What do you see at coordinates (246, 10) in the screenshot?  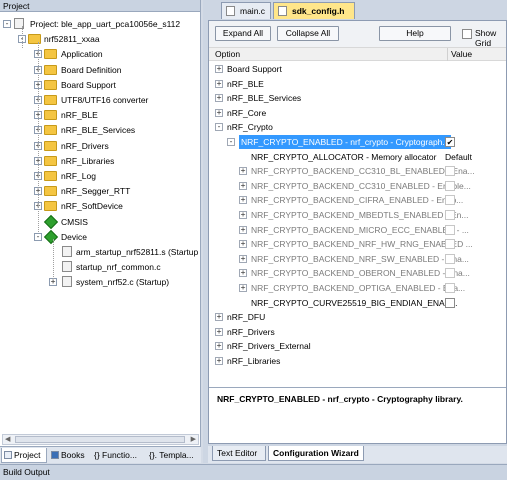 I see `tab-main-c: main.c` at bounding box center [246, 10].